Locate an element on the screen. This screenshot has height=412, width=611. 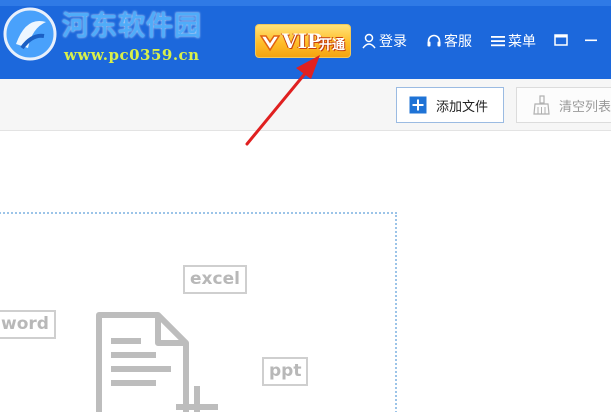
broom-icon is located at coordinates (541, 105).